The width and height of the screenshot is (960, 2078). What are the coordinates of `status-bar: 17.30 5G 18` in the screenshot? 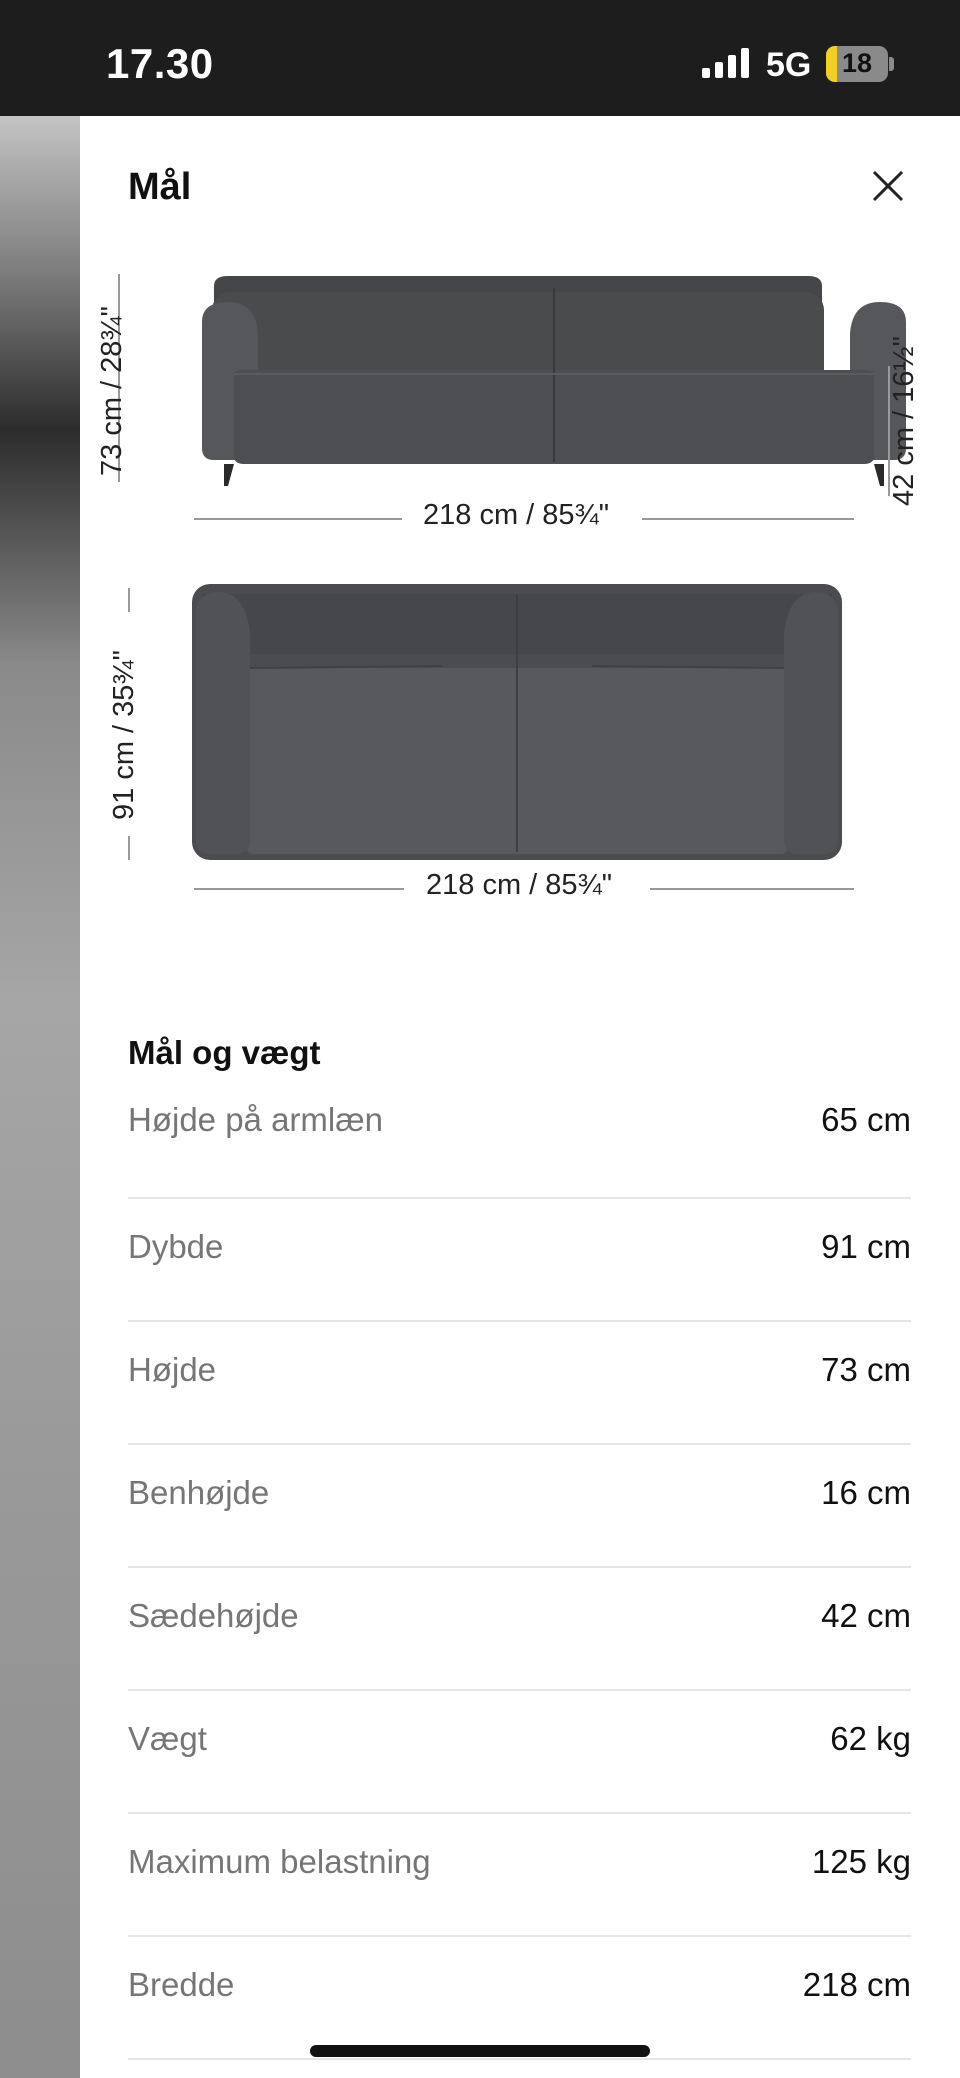 It's located at (480, 58).